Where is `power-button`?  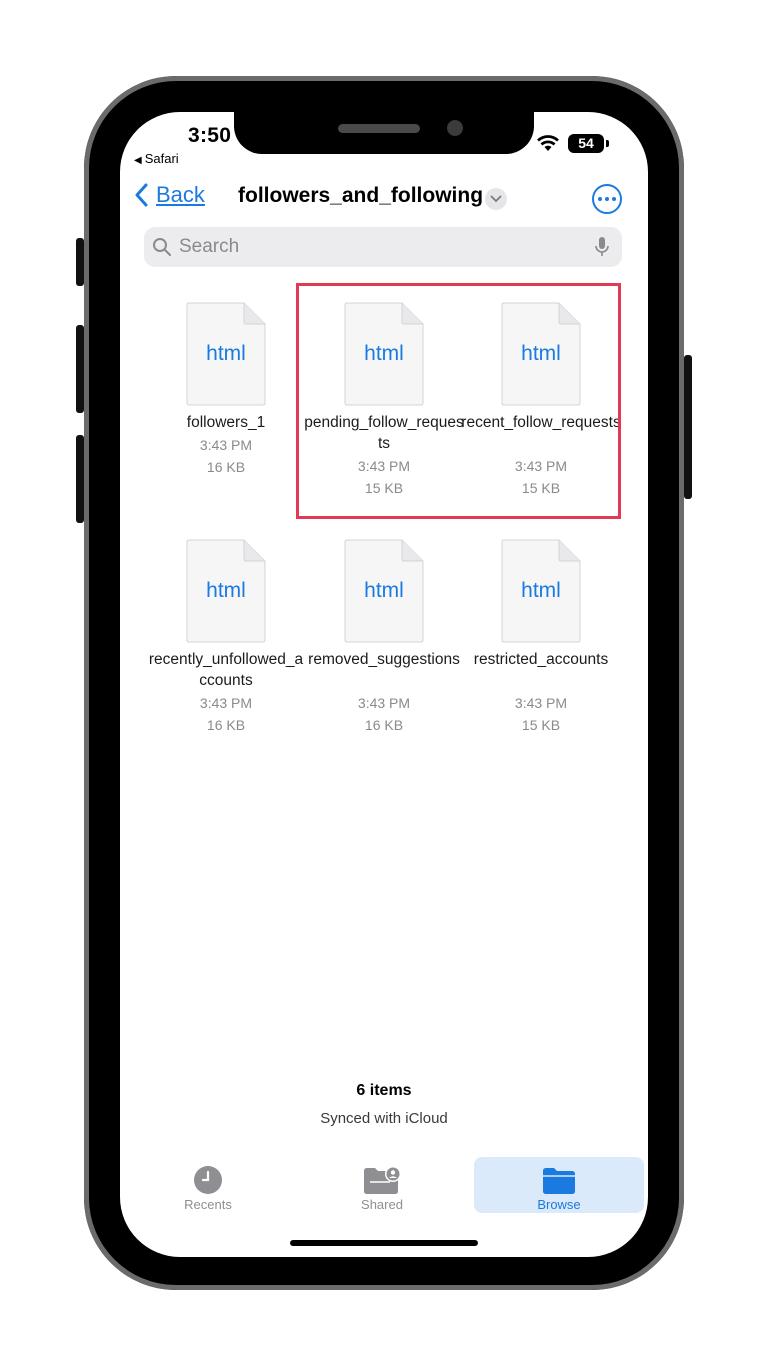
power-button is located at coordinates (688, 427).